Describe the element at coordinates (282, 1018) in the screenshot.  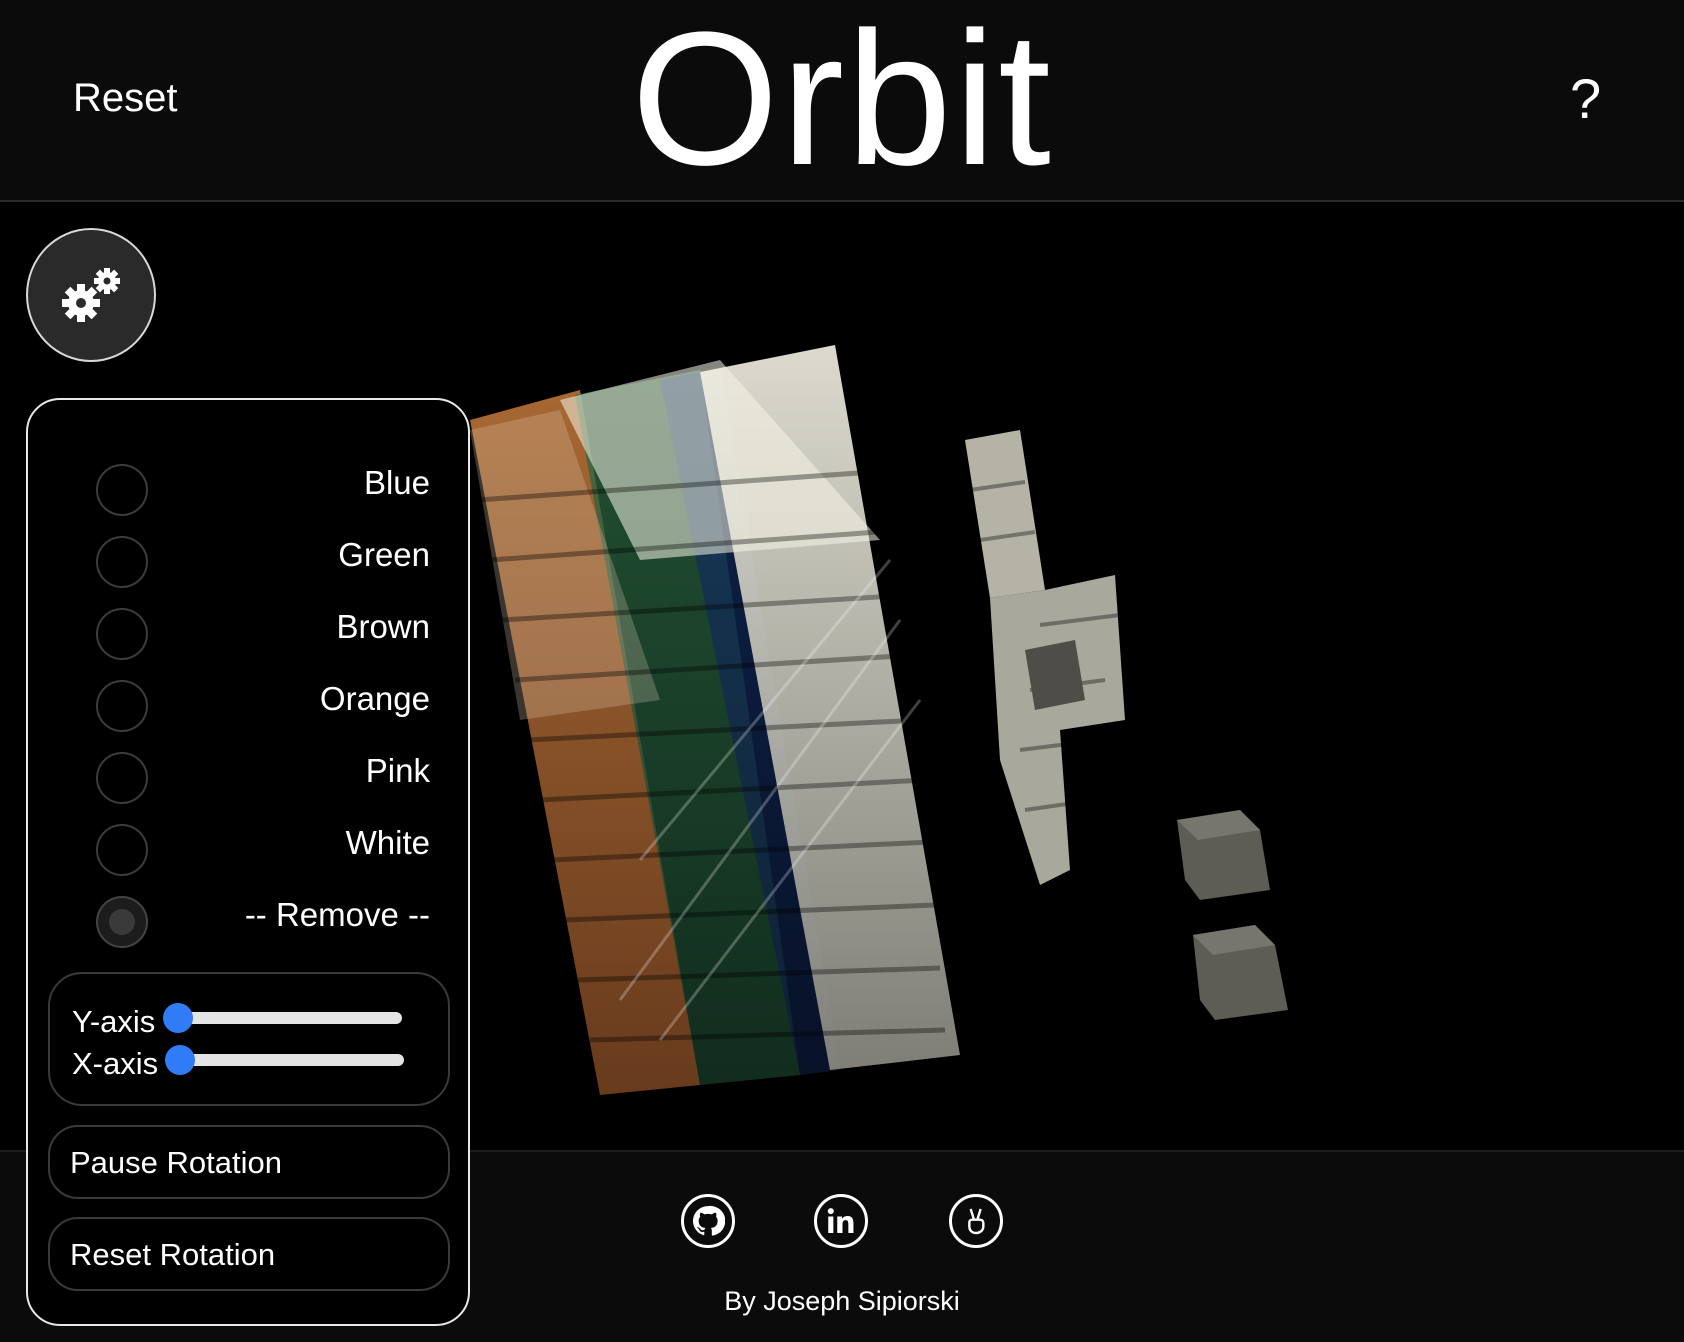
I see `y-axis-slider` at that location.